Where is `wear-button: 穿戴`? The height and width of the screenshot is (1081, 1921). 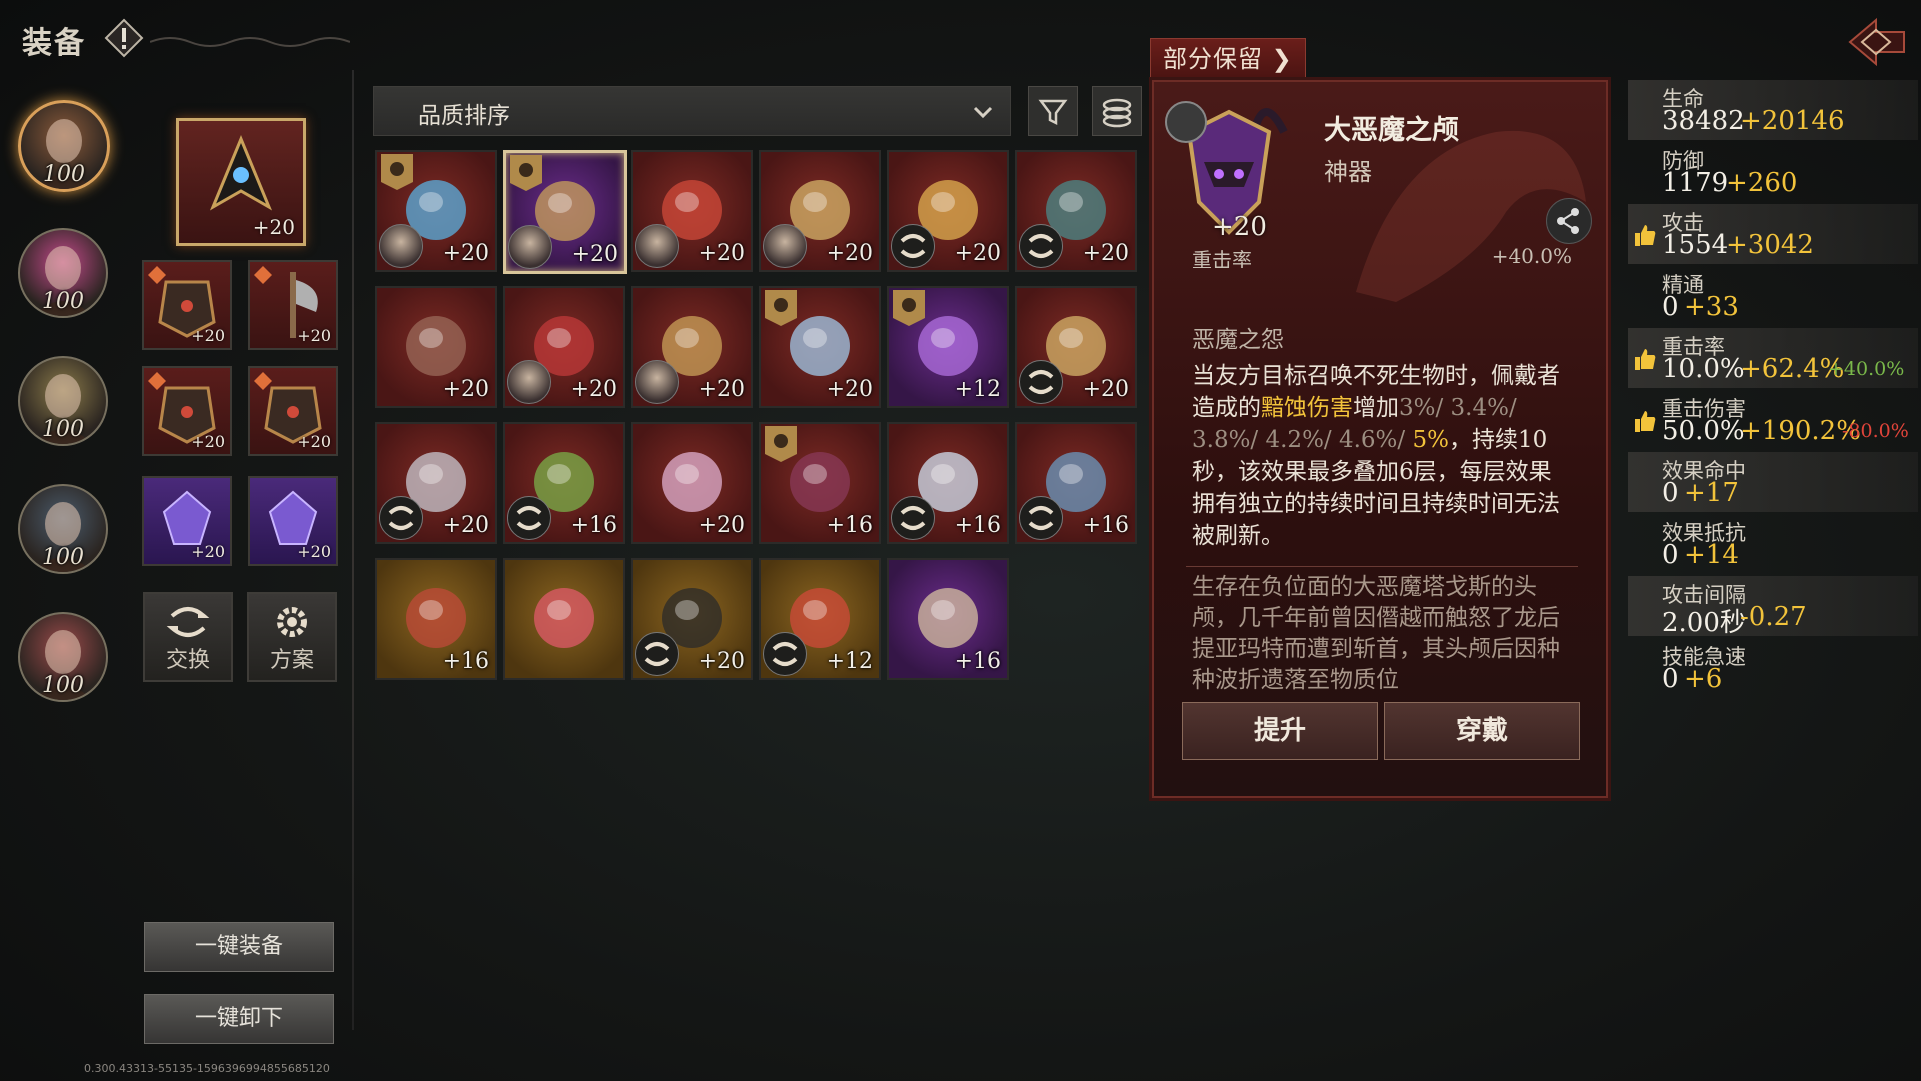
wear-button: 穿戴 is located at coordinates (1482, 731).